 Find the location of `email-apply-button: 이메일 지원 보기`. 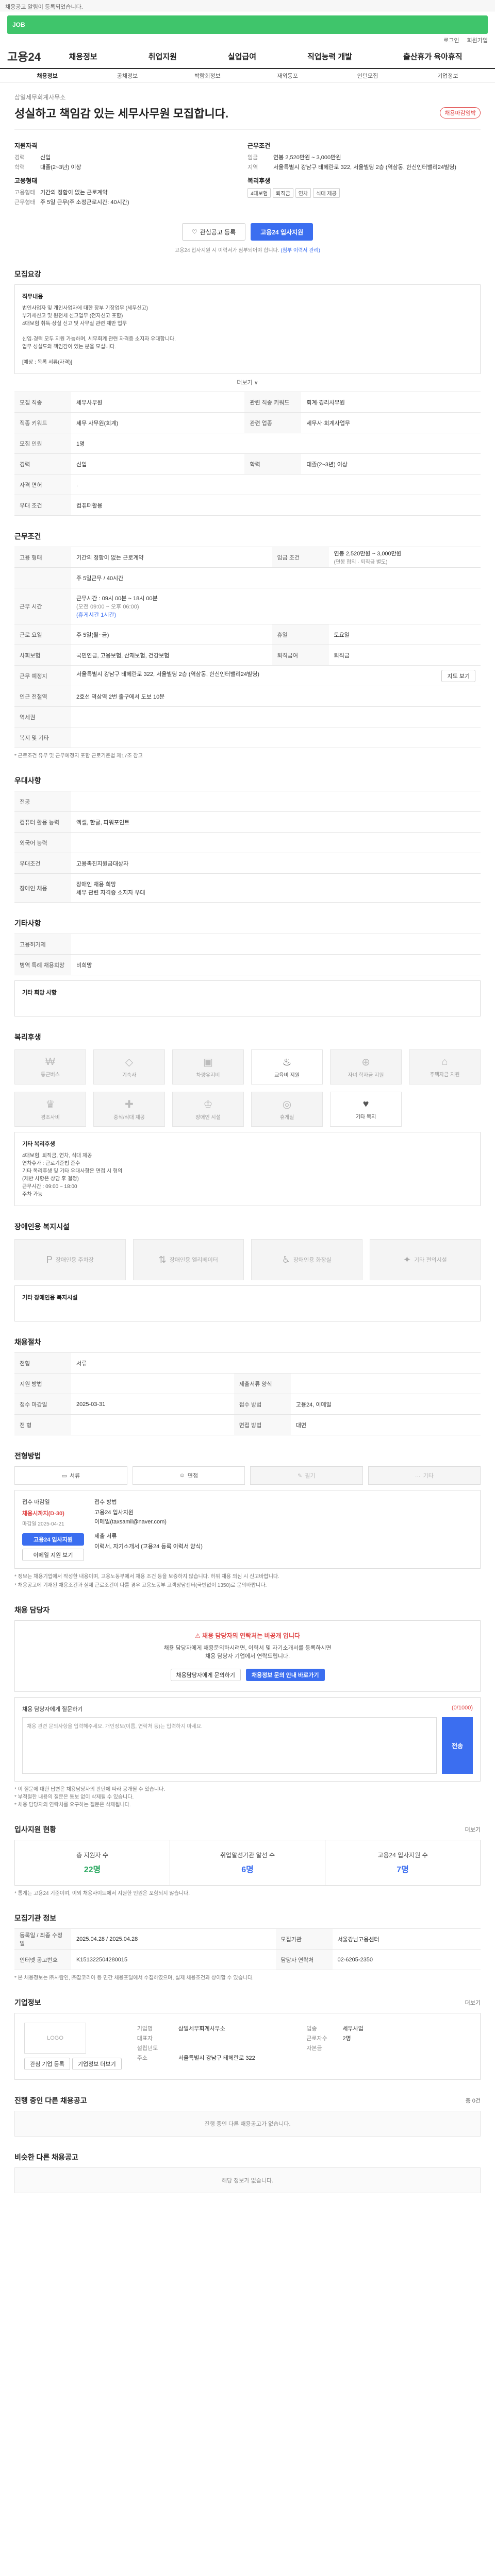

email-apply-button: 이메일 지원 보기 is located at coordinates (53, 1555).